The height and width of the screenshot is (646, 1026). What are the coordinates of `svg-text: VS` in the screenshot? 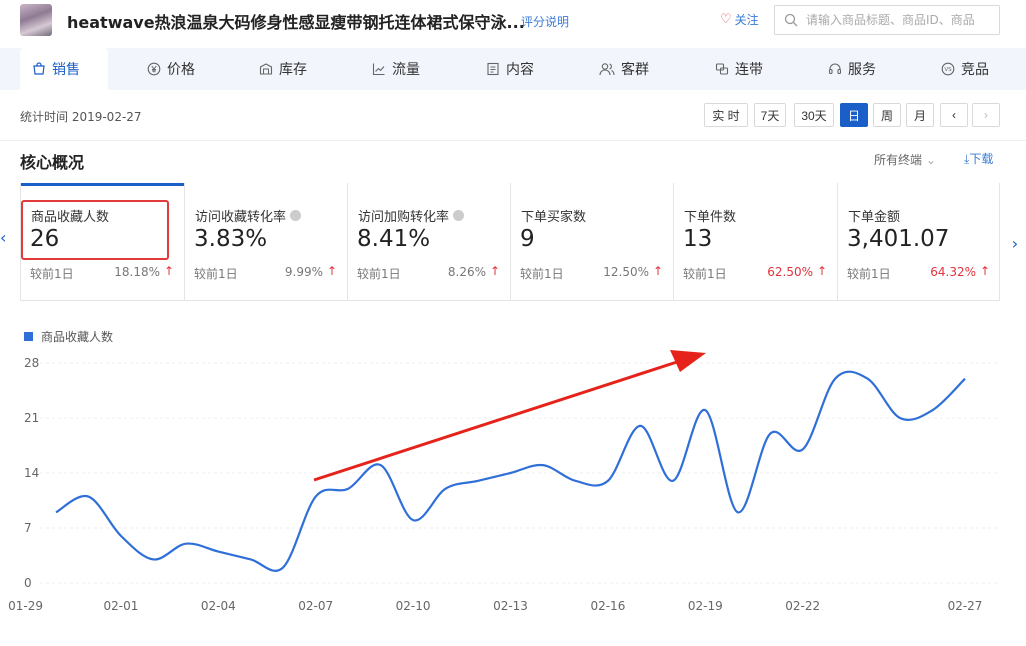 It's located at (948, 70).